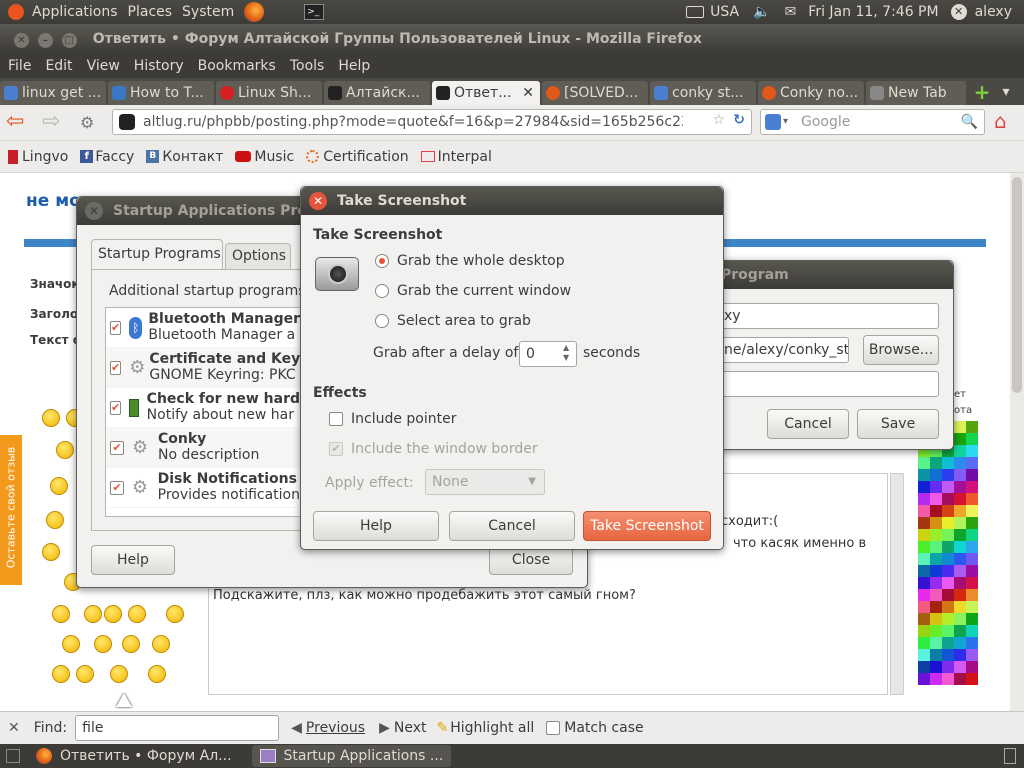  I want to click on system-menu: System, so click(208, 12).